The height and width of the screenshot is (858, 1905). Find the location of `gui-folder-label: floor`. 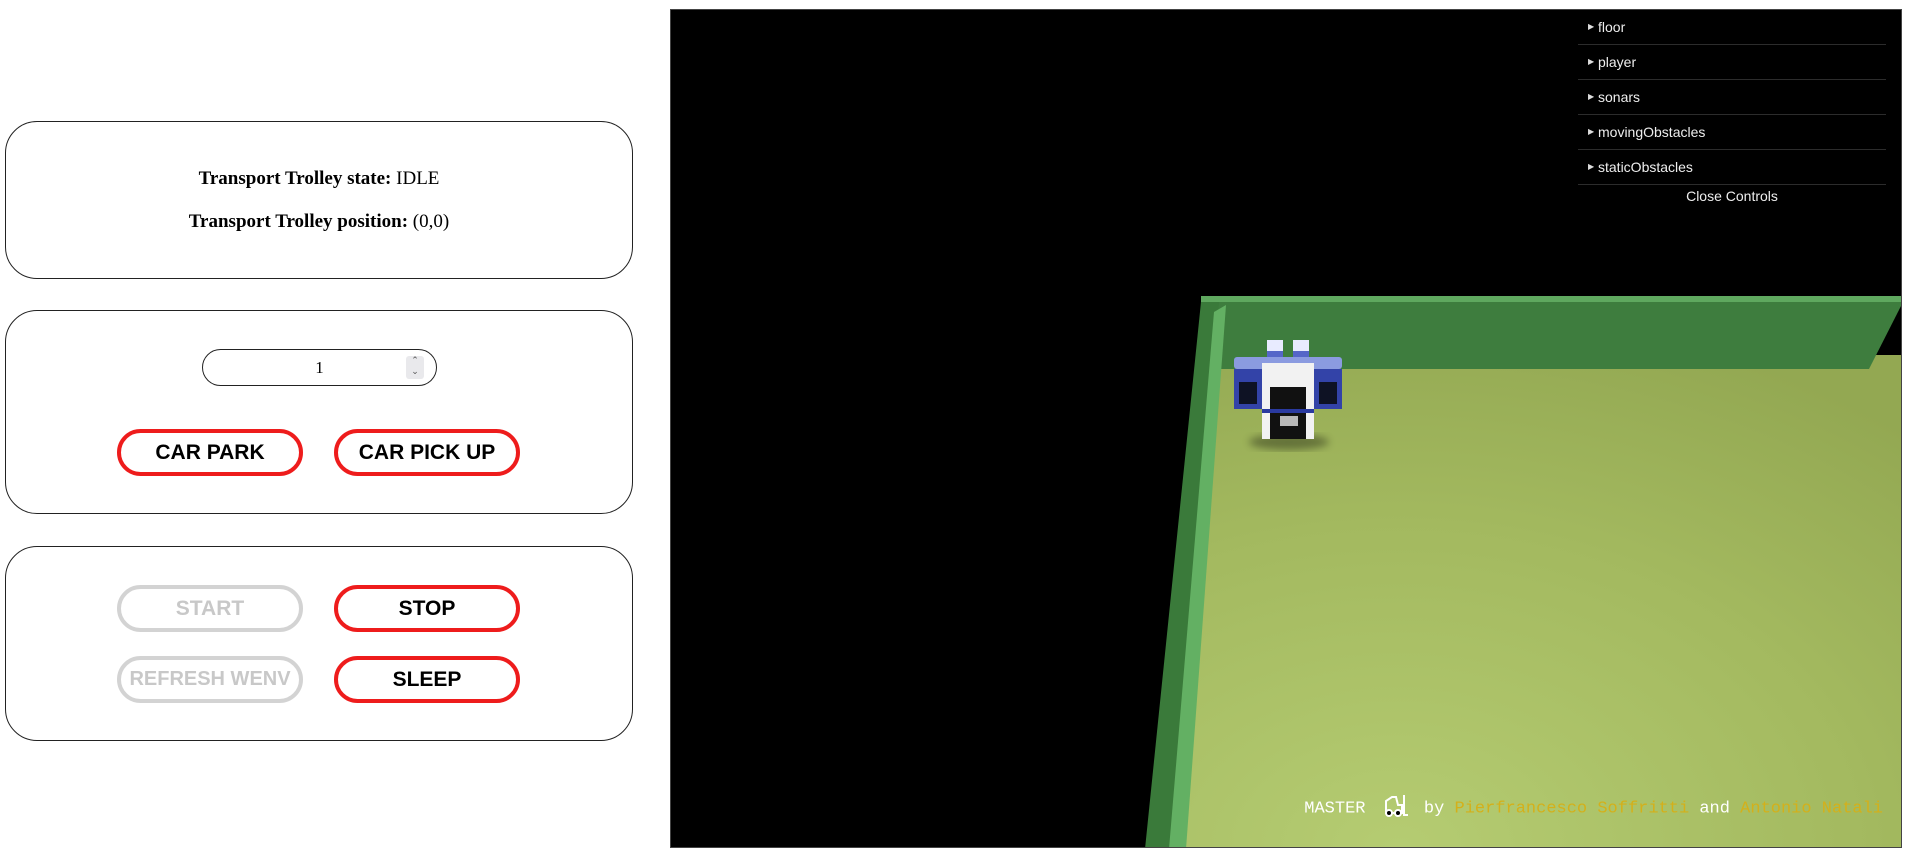

gui-folder-label: floor is located at coordinates (1612, 27).